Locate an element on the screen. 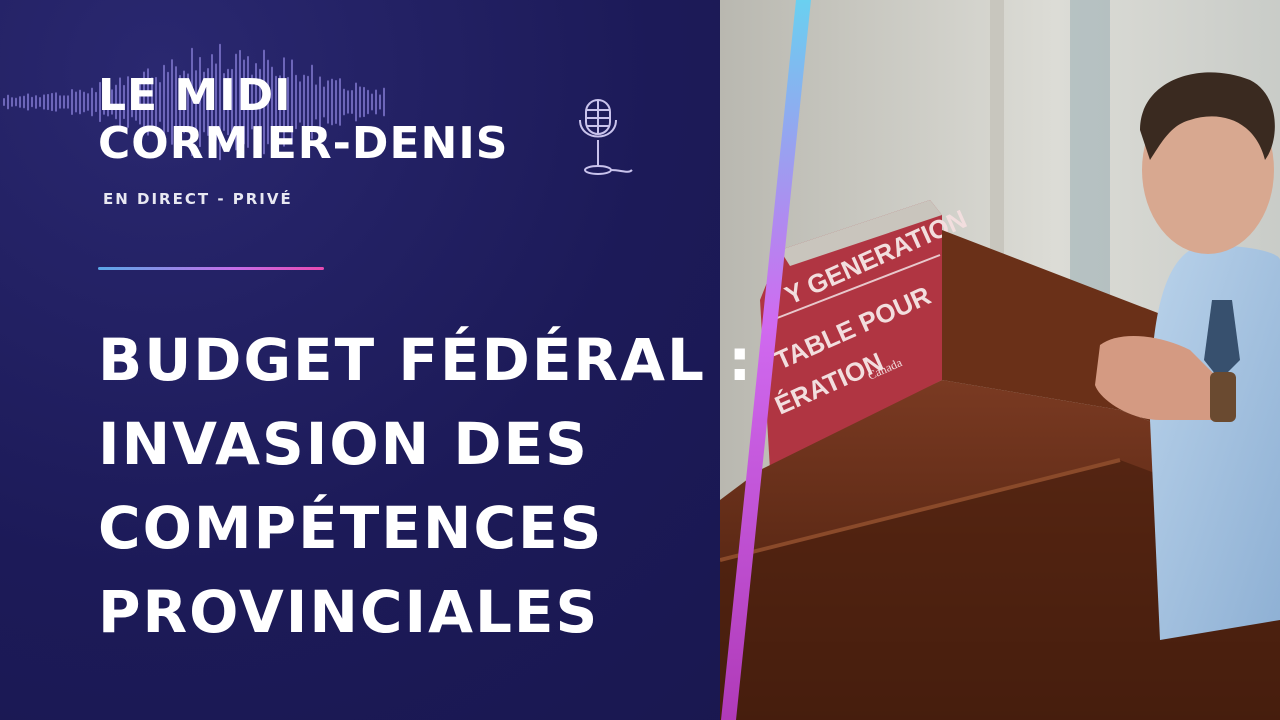  show-title-line2: CORMIER-DENIS is located at coordinates (303, 143).